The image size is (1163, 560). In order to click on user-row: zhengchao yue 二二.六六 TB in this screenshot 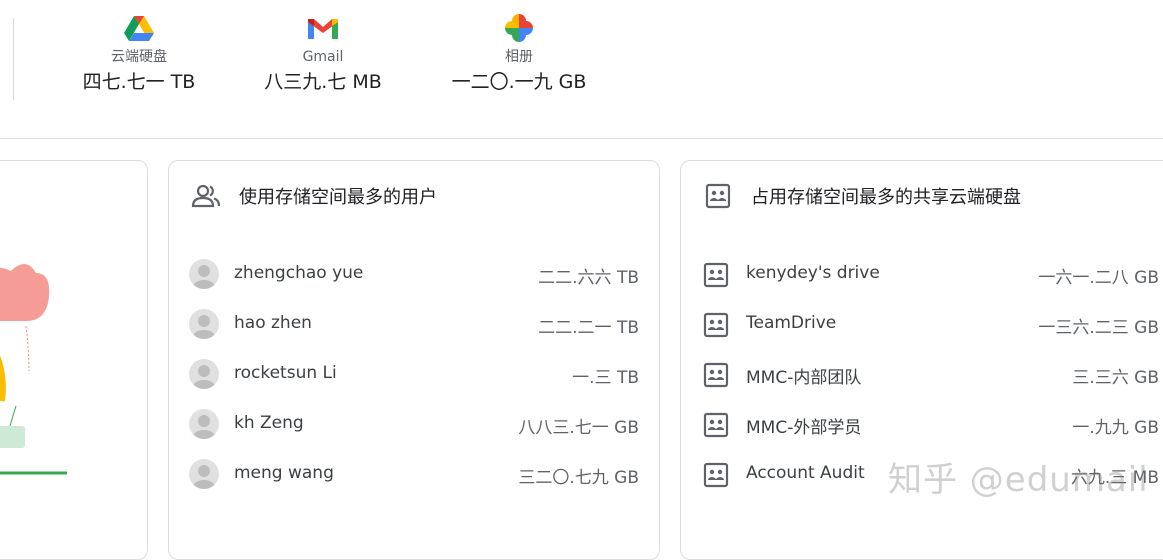, I will do `click(414, 274)`.